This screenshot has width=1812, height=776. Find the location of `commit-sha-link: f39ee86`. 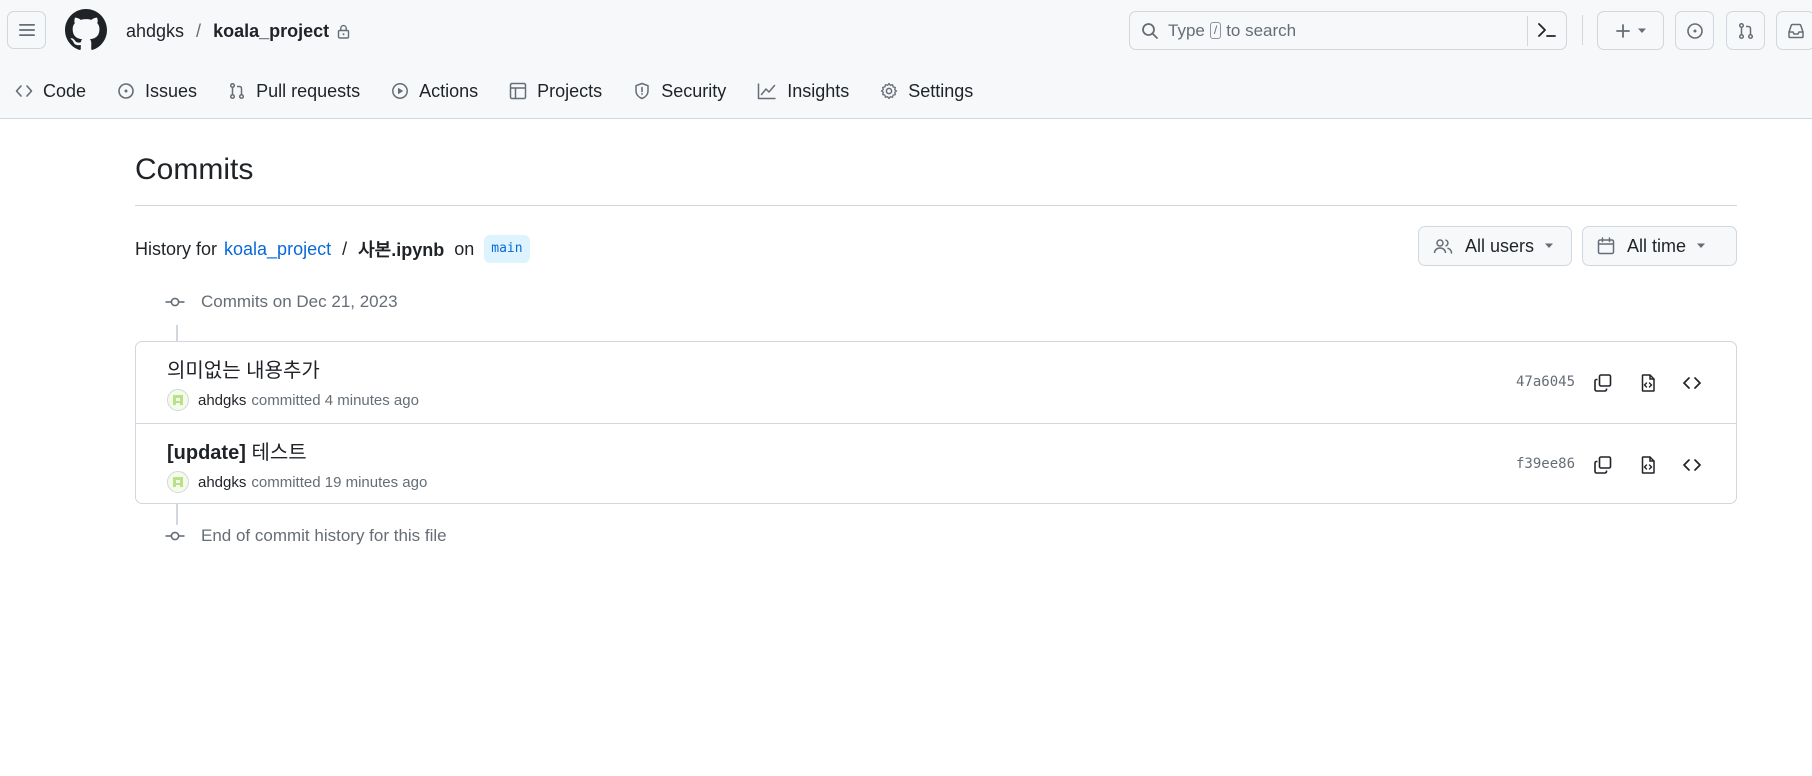

commit-sha-link: f39ee86 is located at coordinates (1545, 464).